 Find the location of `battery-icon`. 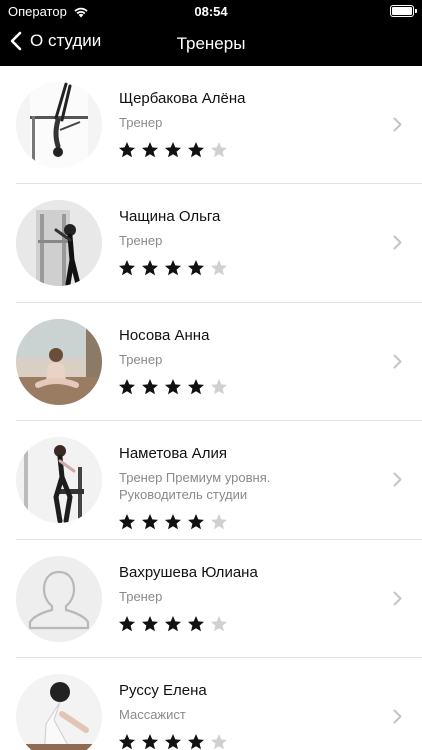

battery-icon is located at coordinates (403, 11).